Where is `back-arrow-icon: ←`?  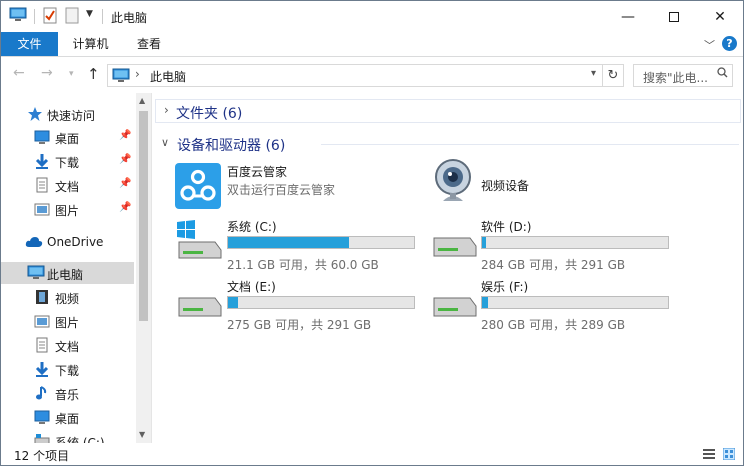 back-arrow-icon: ← is located at coordinates (19, 73).